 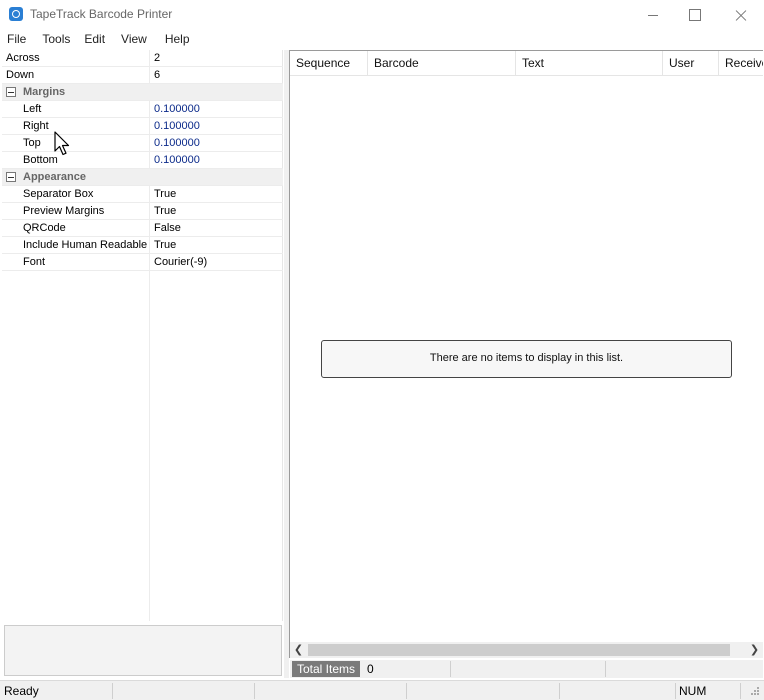 What do you see at coordinates (85, 245) in the screenshot?
I see `property-name: Include Human Readable` at bounding box center [85, 245].